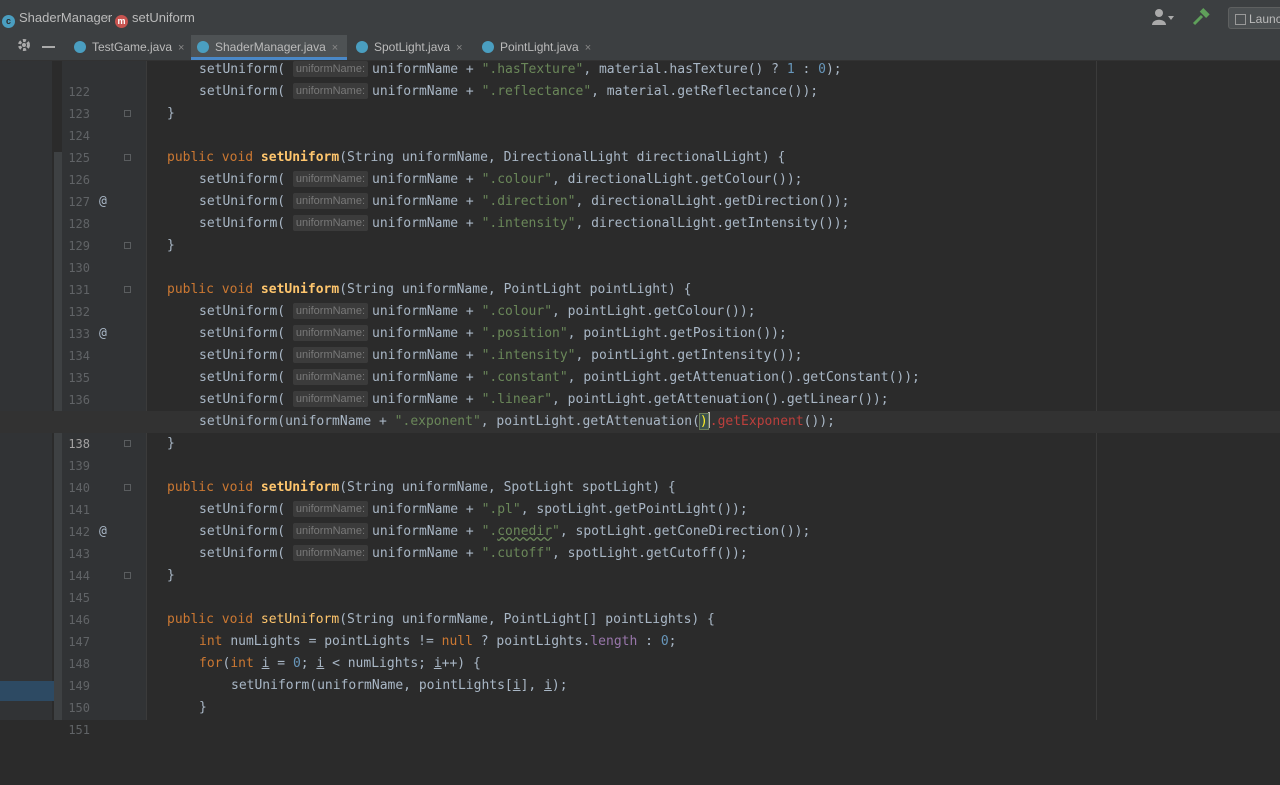 This screenshot has height=785, width=1280. I want to click on code-line: 146, so click(640, 607).